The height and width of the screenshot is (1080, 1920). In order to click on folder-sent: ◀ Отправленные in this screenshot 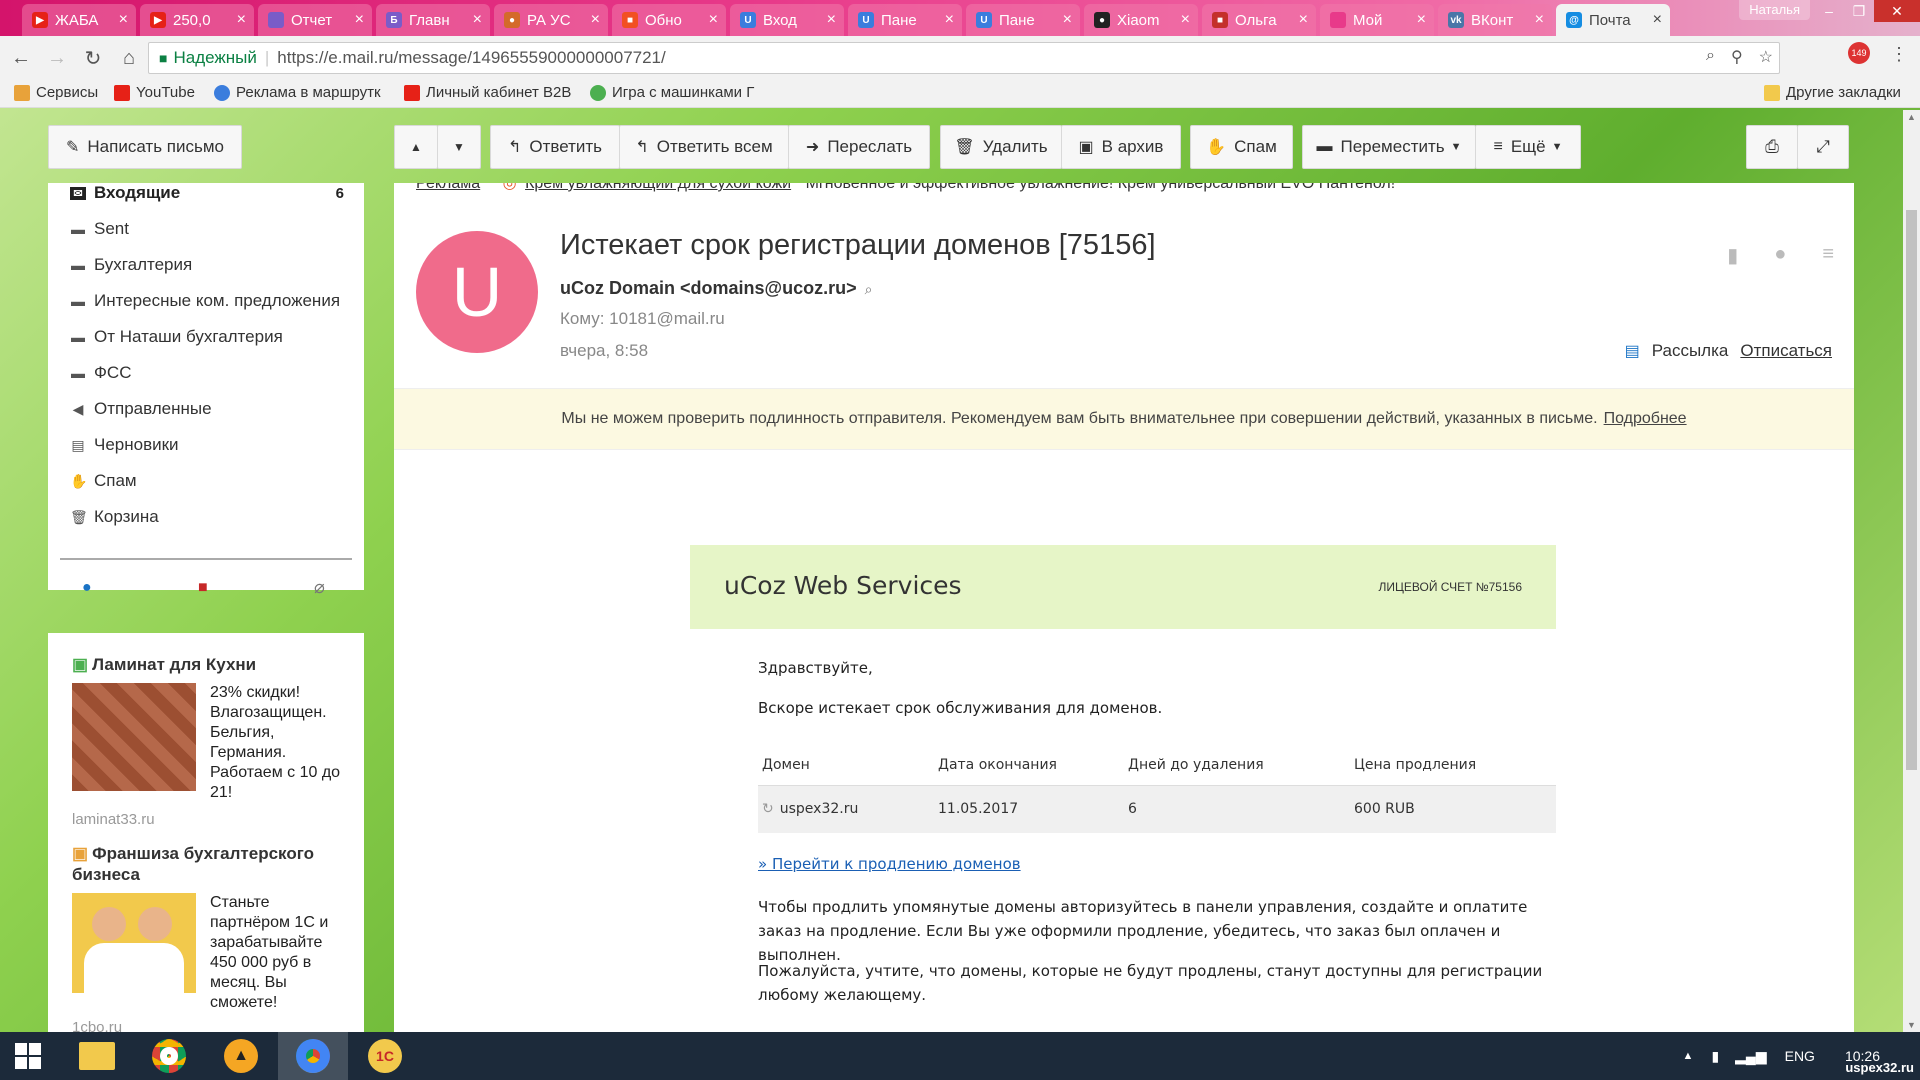, I will do `click(141, 409)`.